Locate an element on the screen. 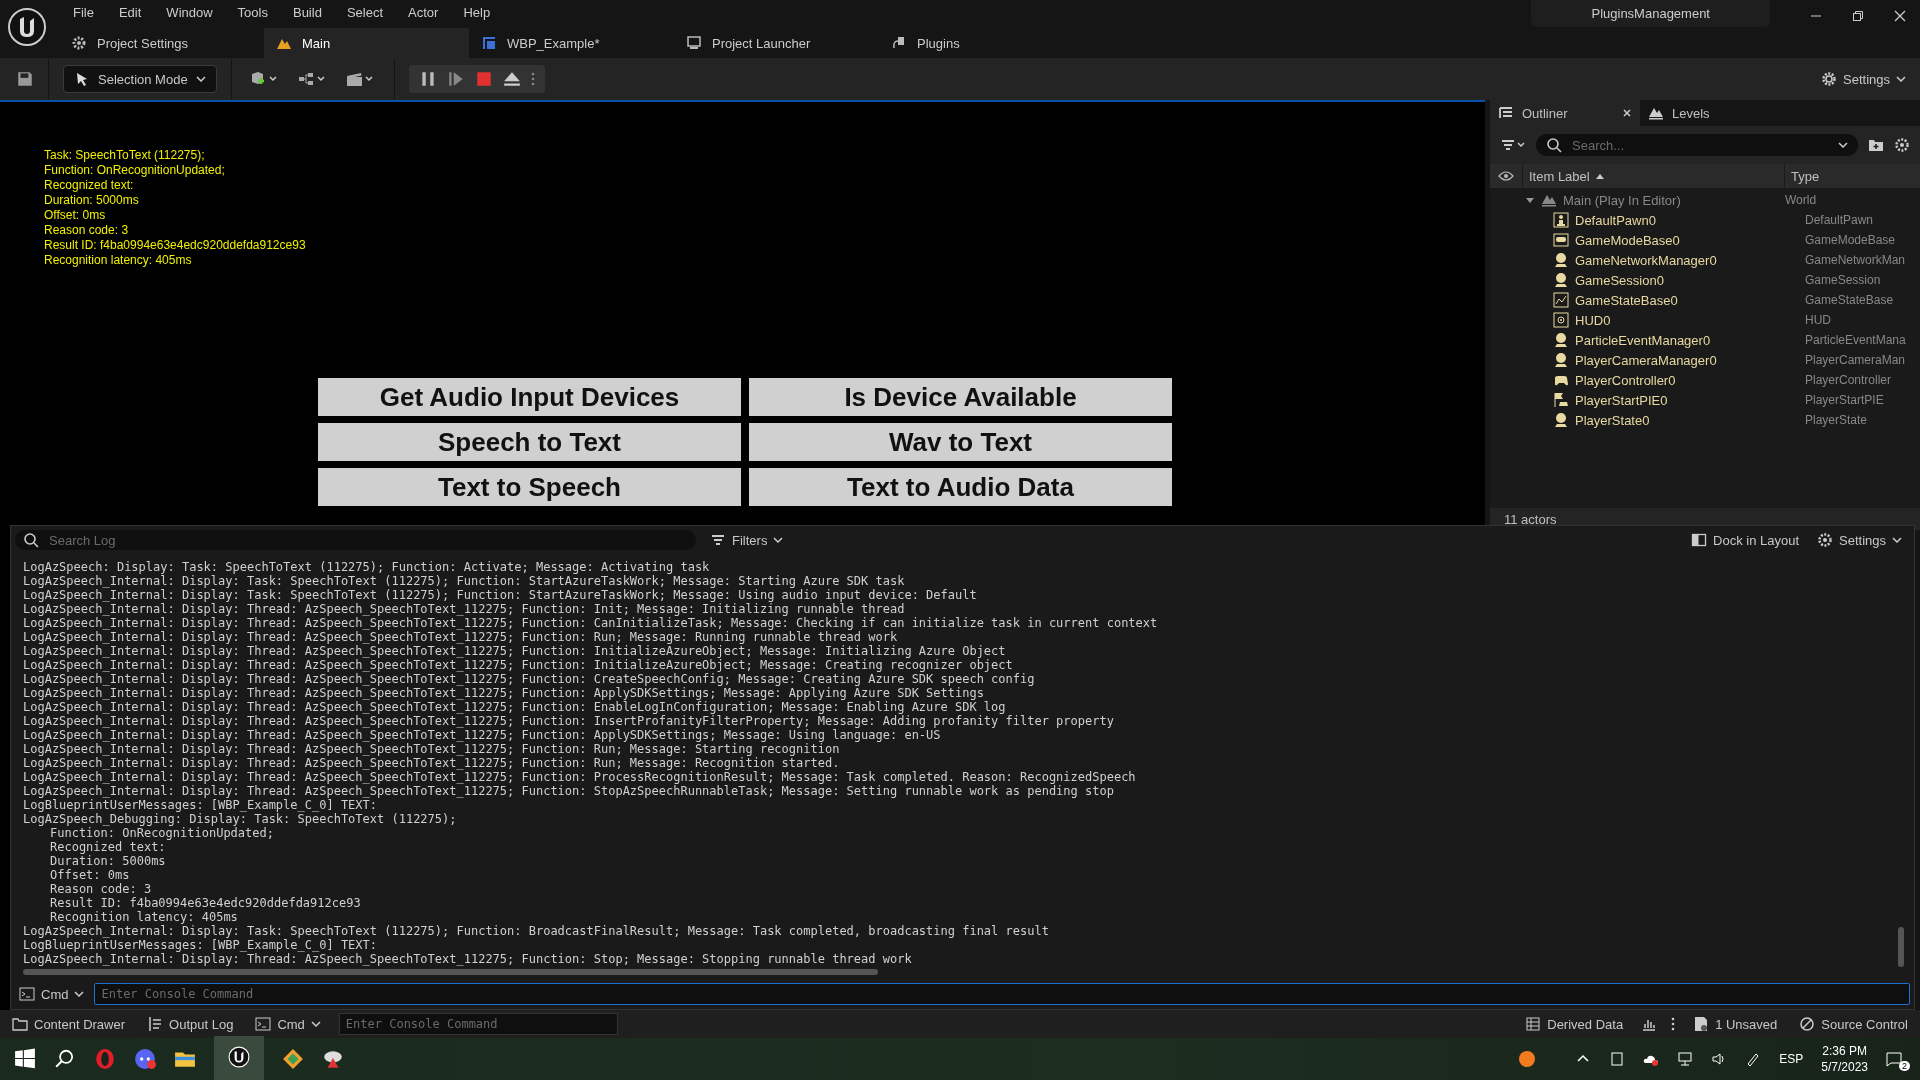  tab-label: WBP_Example* is located at coordinates (553, 43).